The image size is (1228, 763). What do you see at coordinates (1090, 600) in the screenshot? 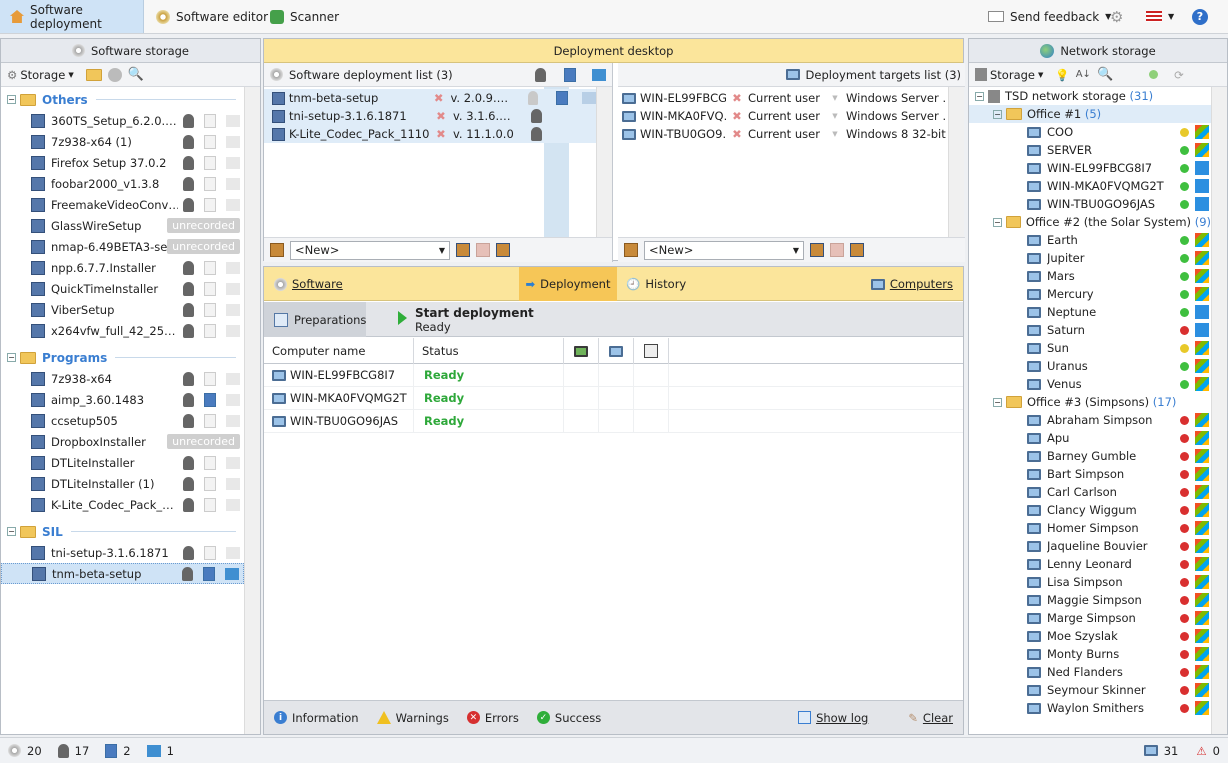
I see `computer-node: Maggie Simpson` at bounding box center [1090, 600].